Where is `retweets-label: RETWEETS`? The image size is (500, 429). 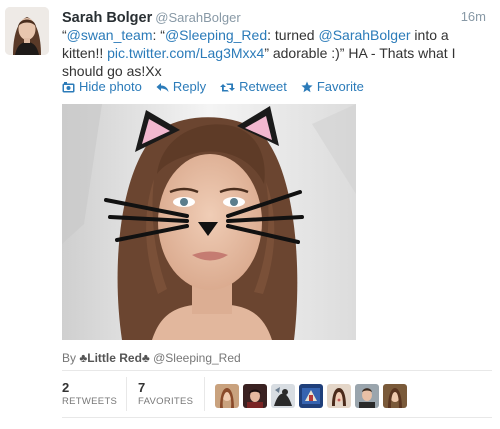
retweets-label: RETWEETS is located at coordinates (90, 401).